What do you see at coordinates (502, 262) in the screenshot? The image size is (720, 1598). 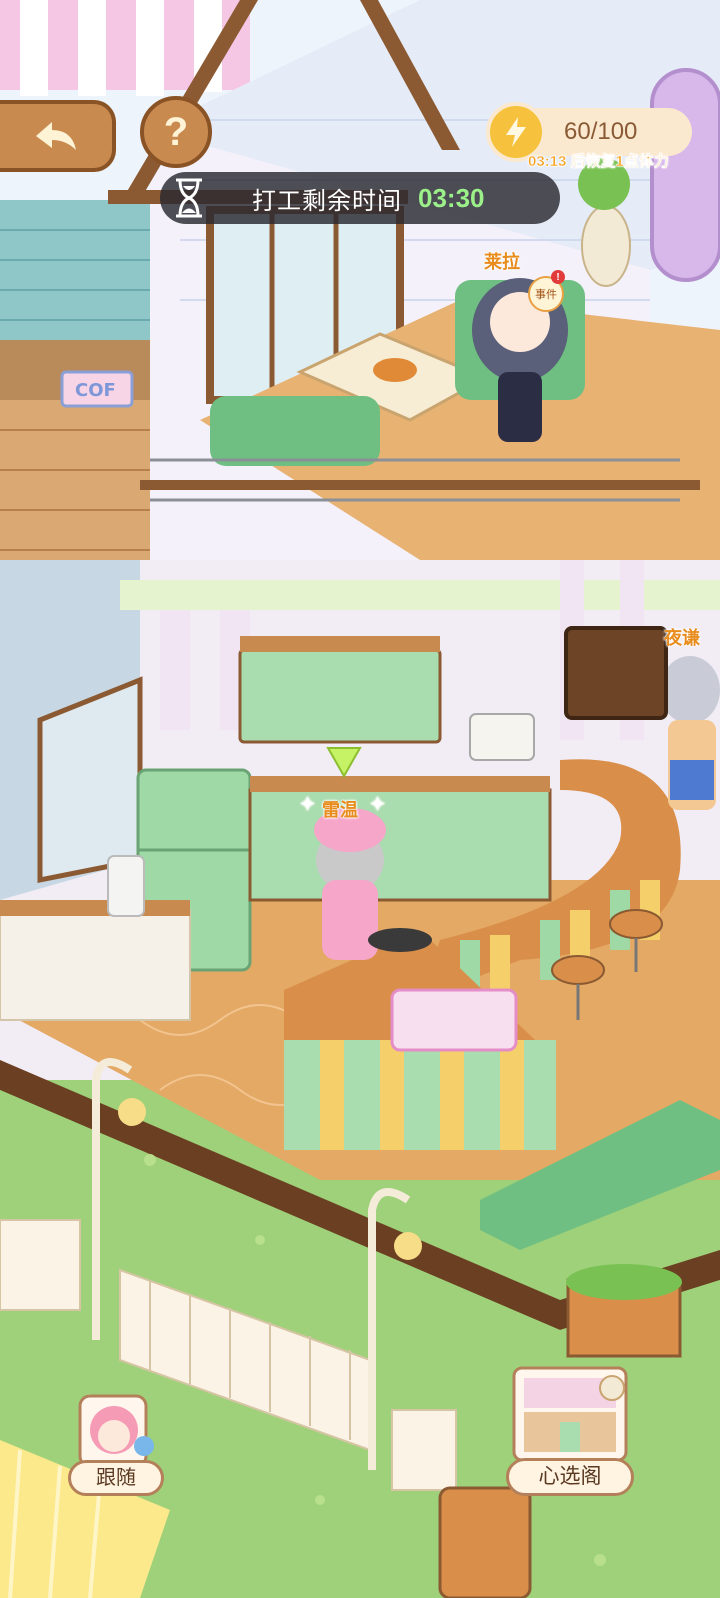 I see `character-name-laila: 莱拉` at bounding box center [502, 262].